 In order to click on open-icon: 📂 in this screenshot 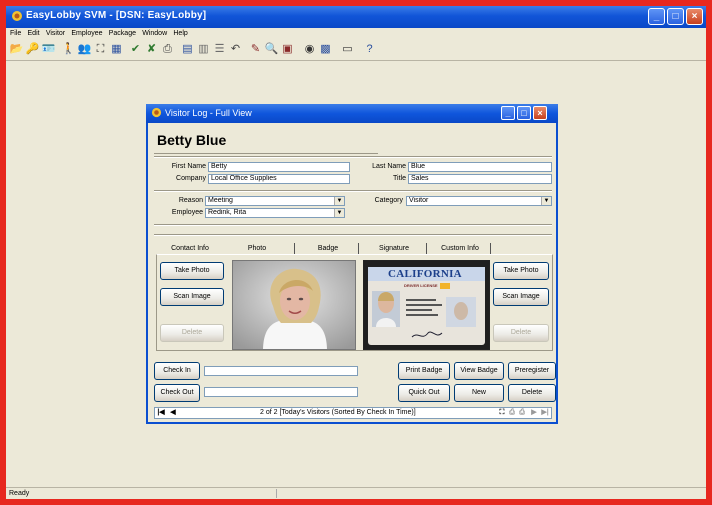, I will do `click(16, 49)`.